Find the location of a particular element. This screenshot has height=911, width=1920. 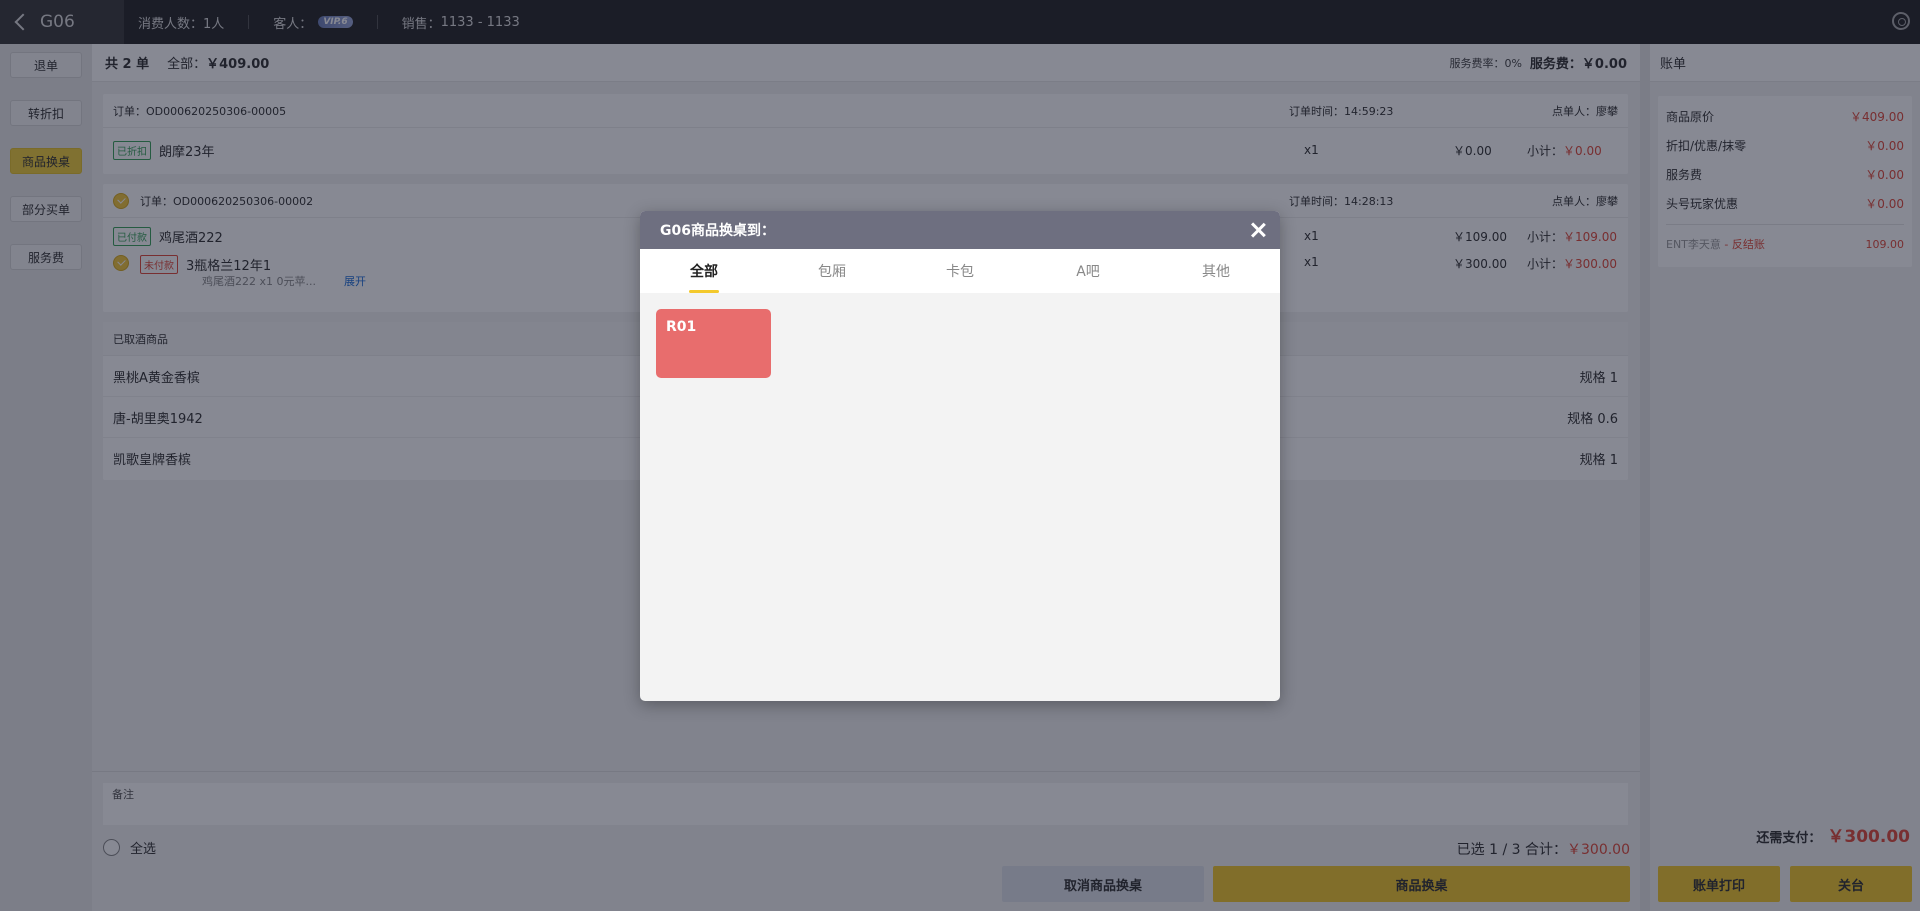

dialog-title: G06商品换桌到： is located at coordinates (717, 231).